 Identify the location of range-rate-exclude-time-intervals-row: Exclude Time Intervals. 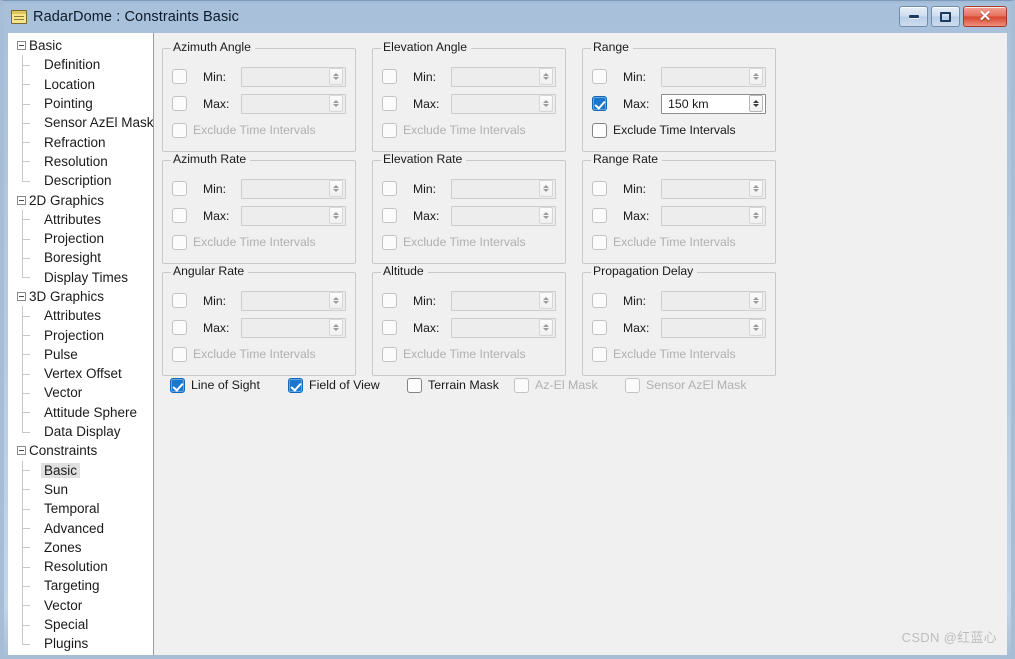
(679, 242).